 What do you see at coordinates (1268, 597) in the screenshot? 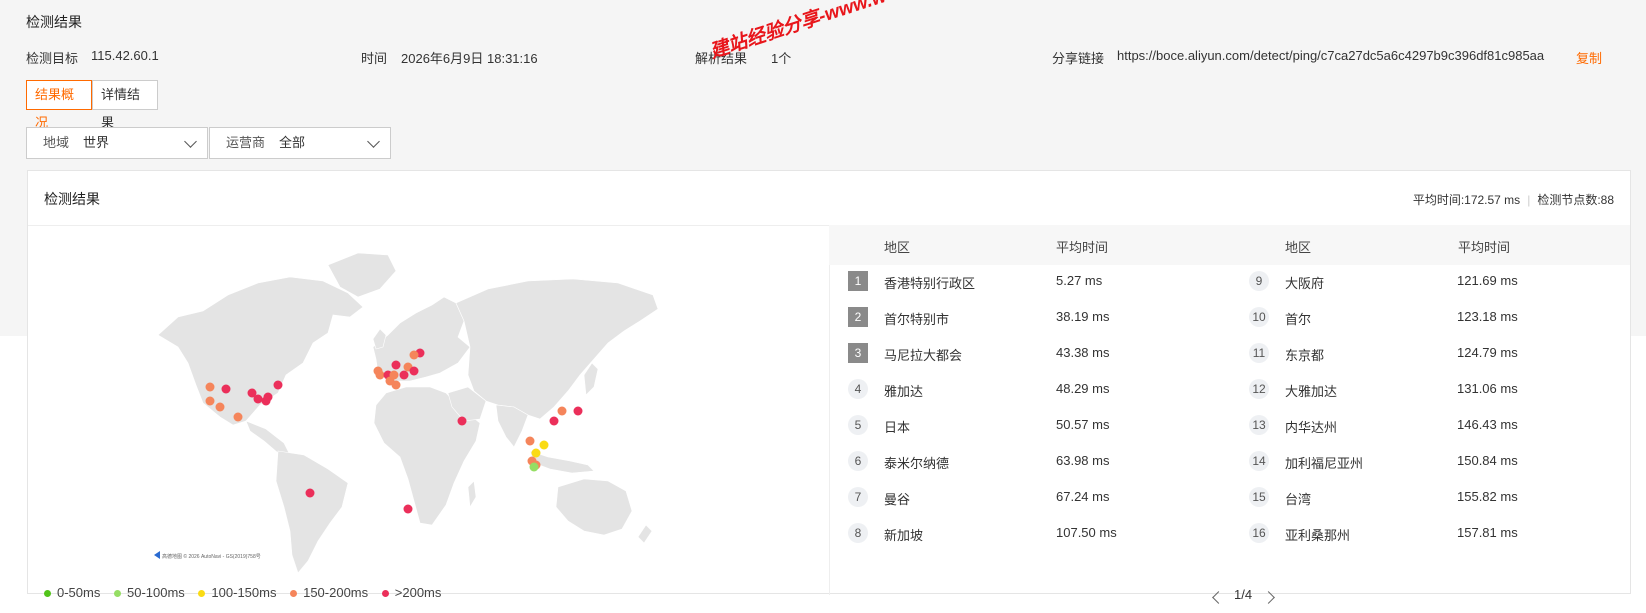
I see `chevron-right-icon` at bounding box center [1268, 597].